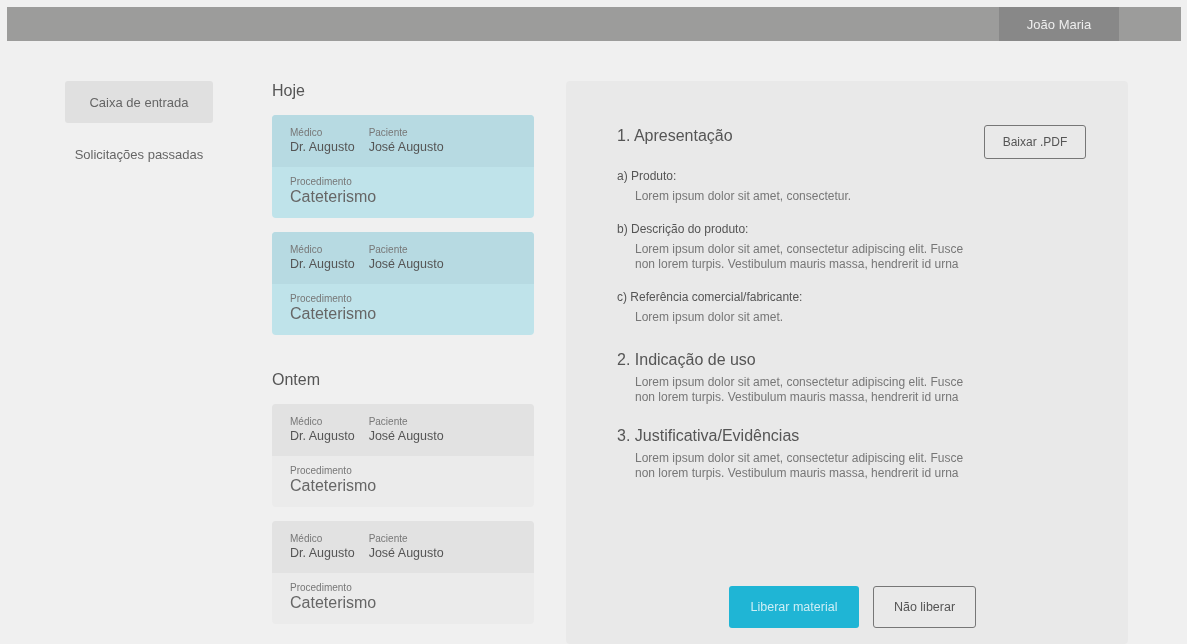 The width and height of the screenshot is (1187, 644). I want to click on subsection-label: b) Descrição do produto:, so click(683, 229).